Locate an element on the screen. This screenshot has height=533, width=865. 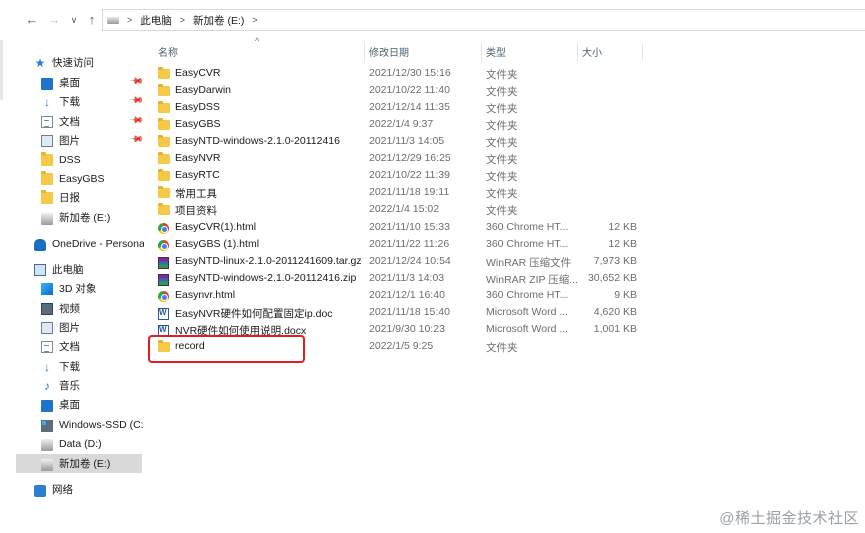
file-modified-date: 2022/1/4 15:02 is located at coordinates (404, 209).